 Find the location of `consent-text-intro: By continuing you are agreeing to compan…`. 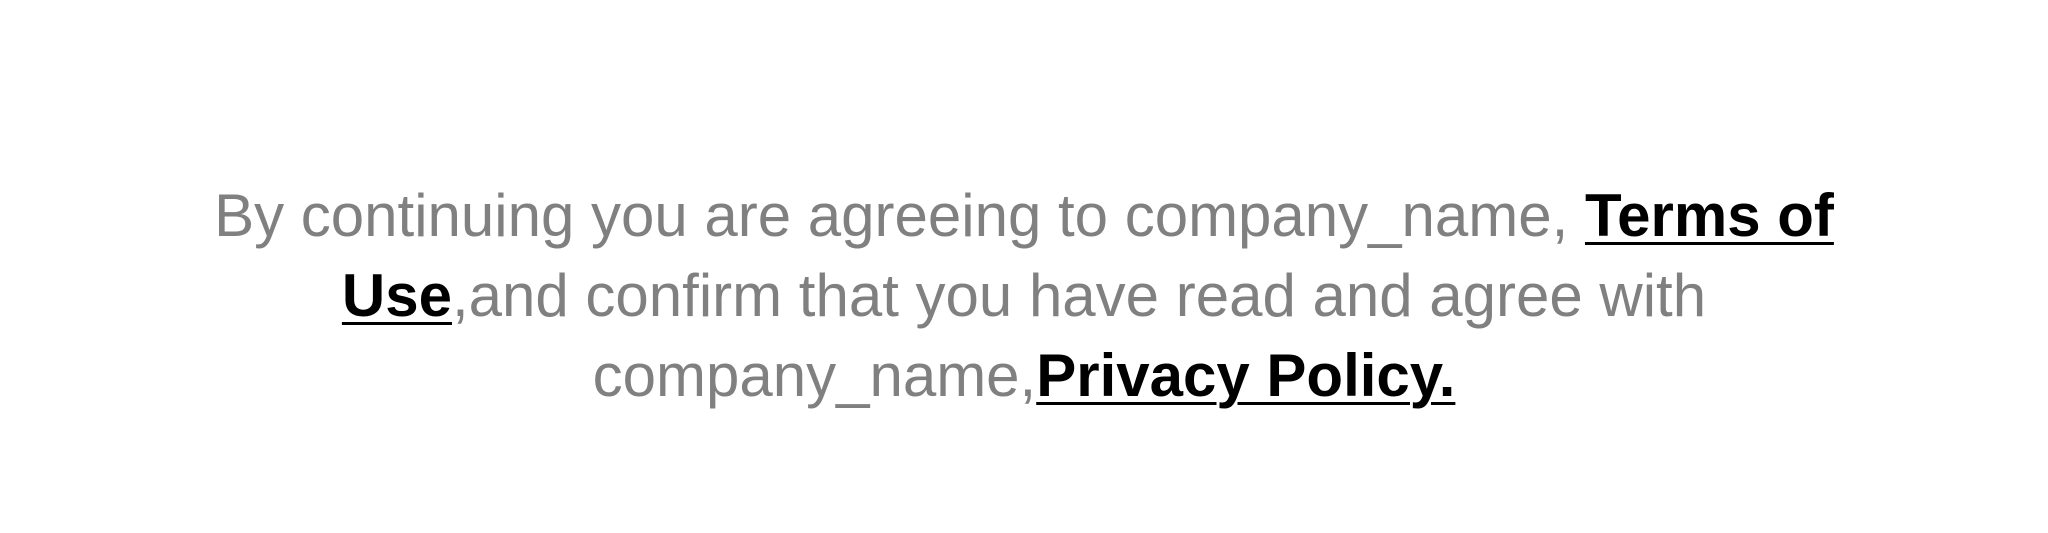

consent-text-intro: By continuing you are agreeing to compan… is located at coordinates (899, 215).